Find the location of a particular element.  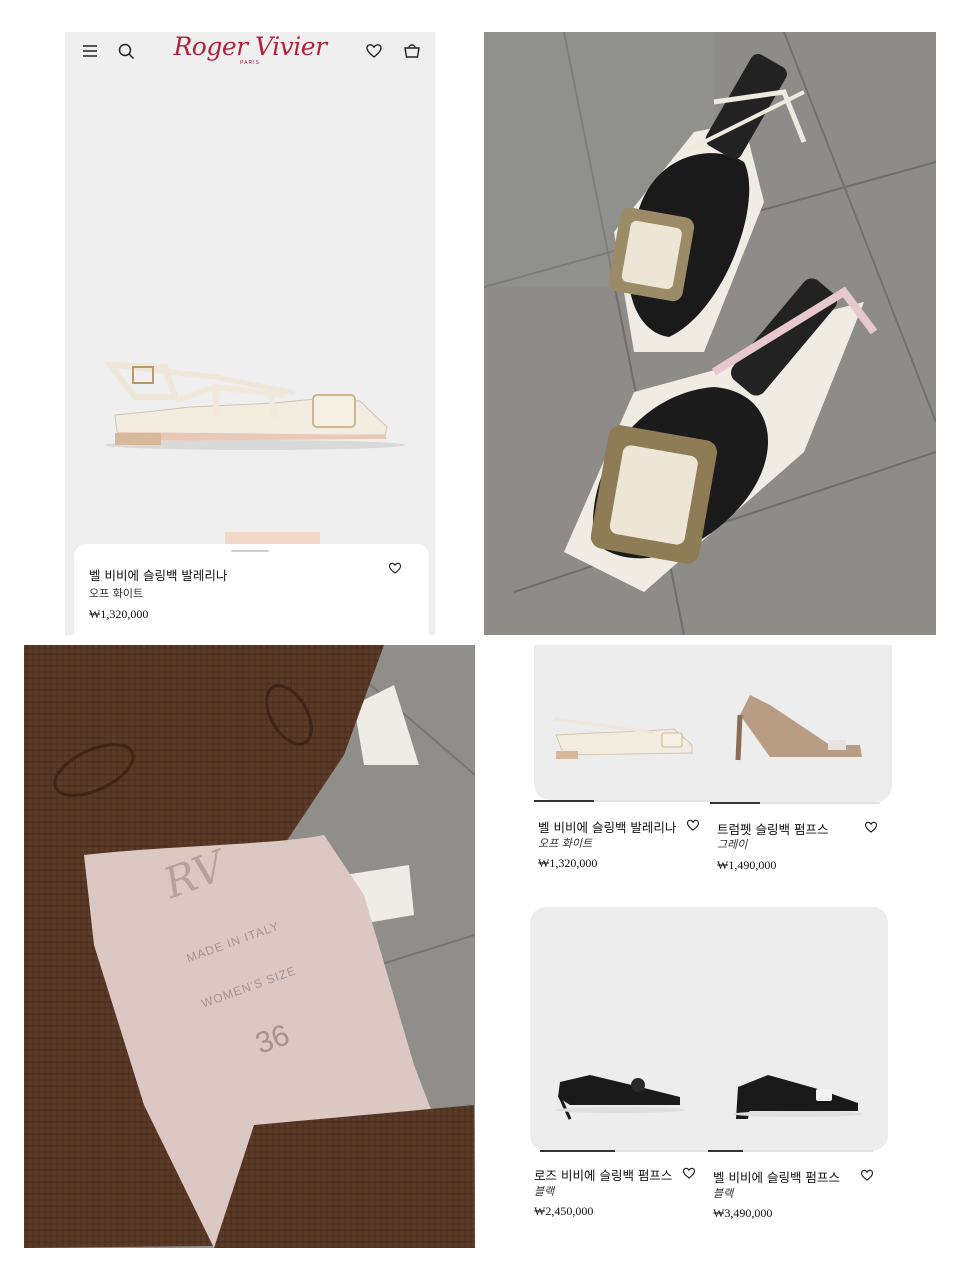

product-name: 벨 비비에 슬링백 발레리나 is located at coordinates (158, 575).